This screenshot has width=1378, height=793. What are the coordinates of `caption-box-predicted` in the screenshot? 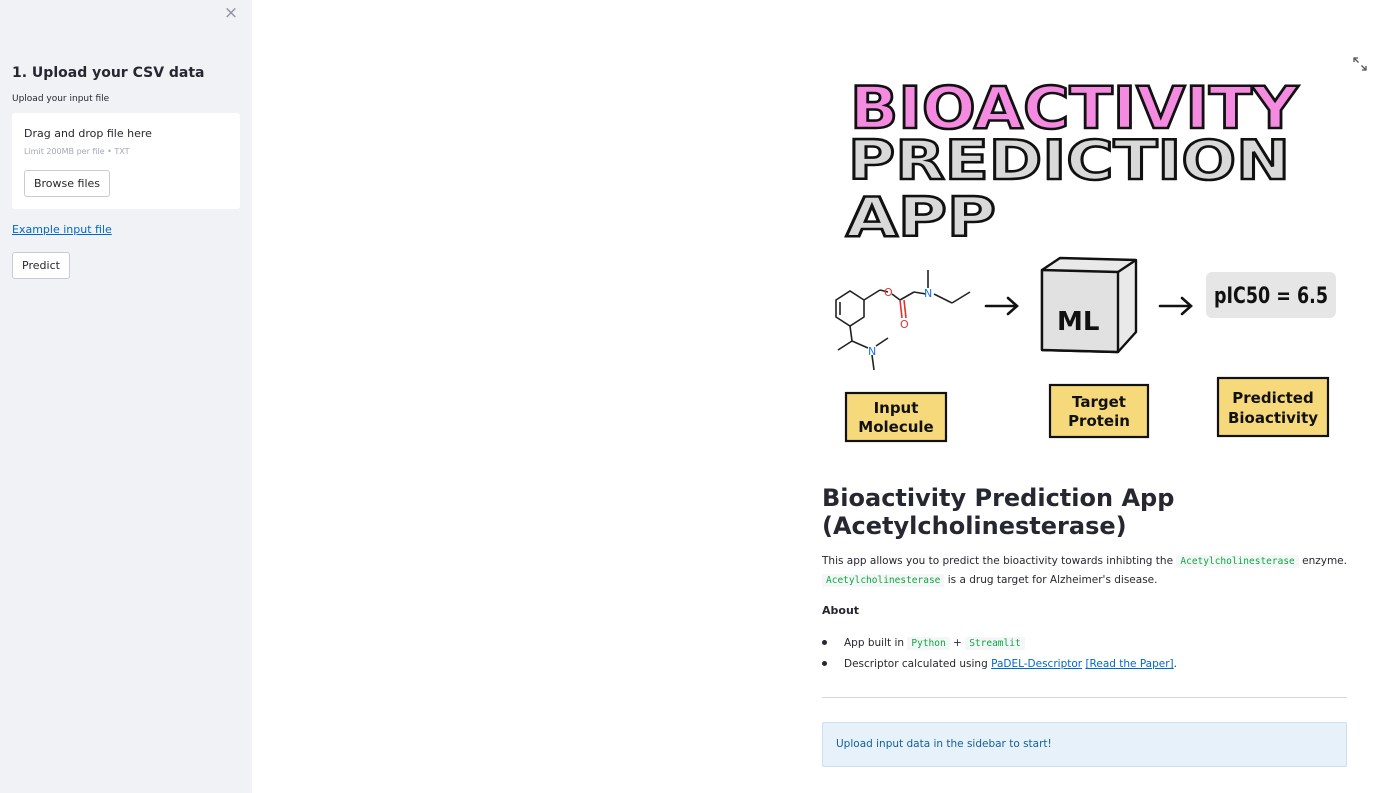 It's located at (1273, 407).